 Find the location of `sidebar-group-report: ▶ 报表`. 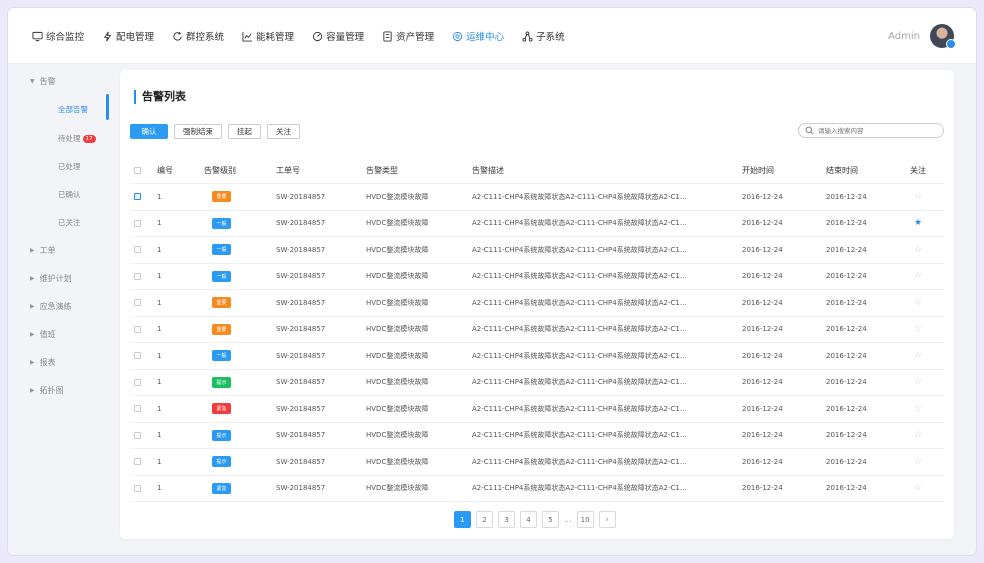

sidebar-group-report: ▶ 报表 is located at coordinates (43, 362).